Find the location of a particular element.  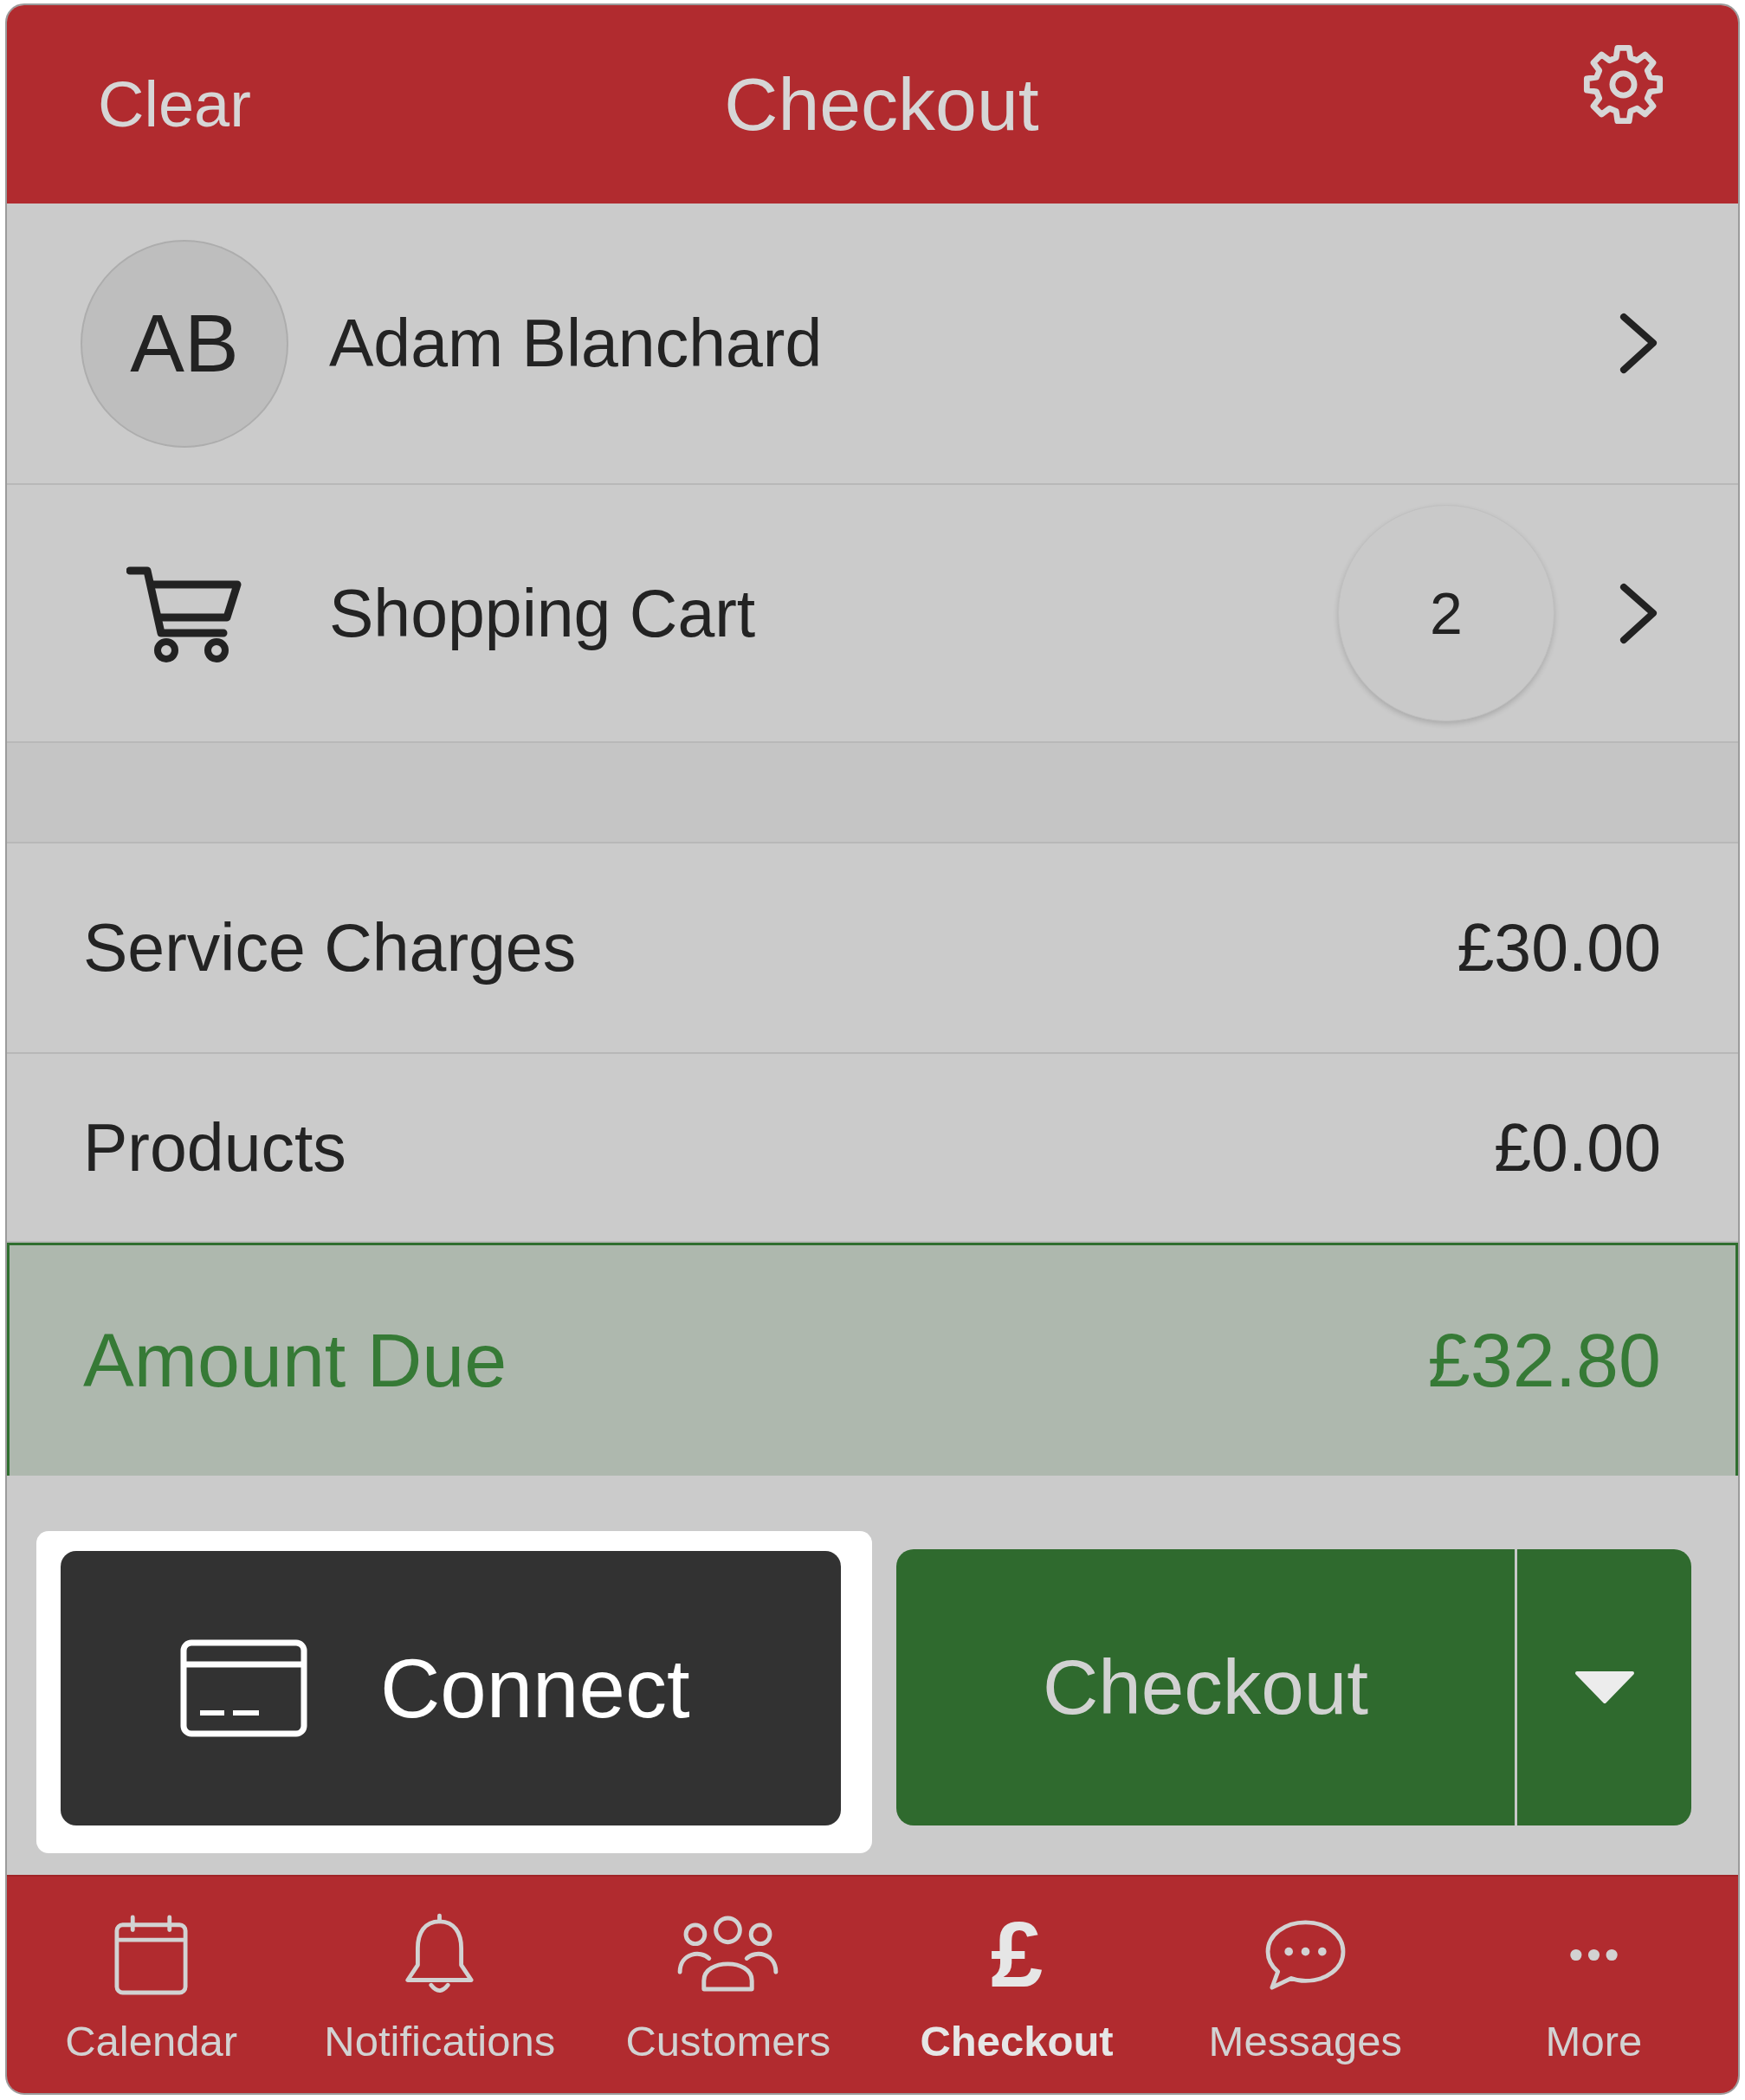

tab-bar-item: Notifications is located at coordinates (440, 1985).